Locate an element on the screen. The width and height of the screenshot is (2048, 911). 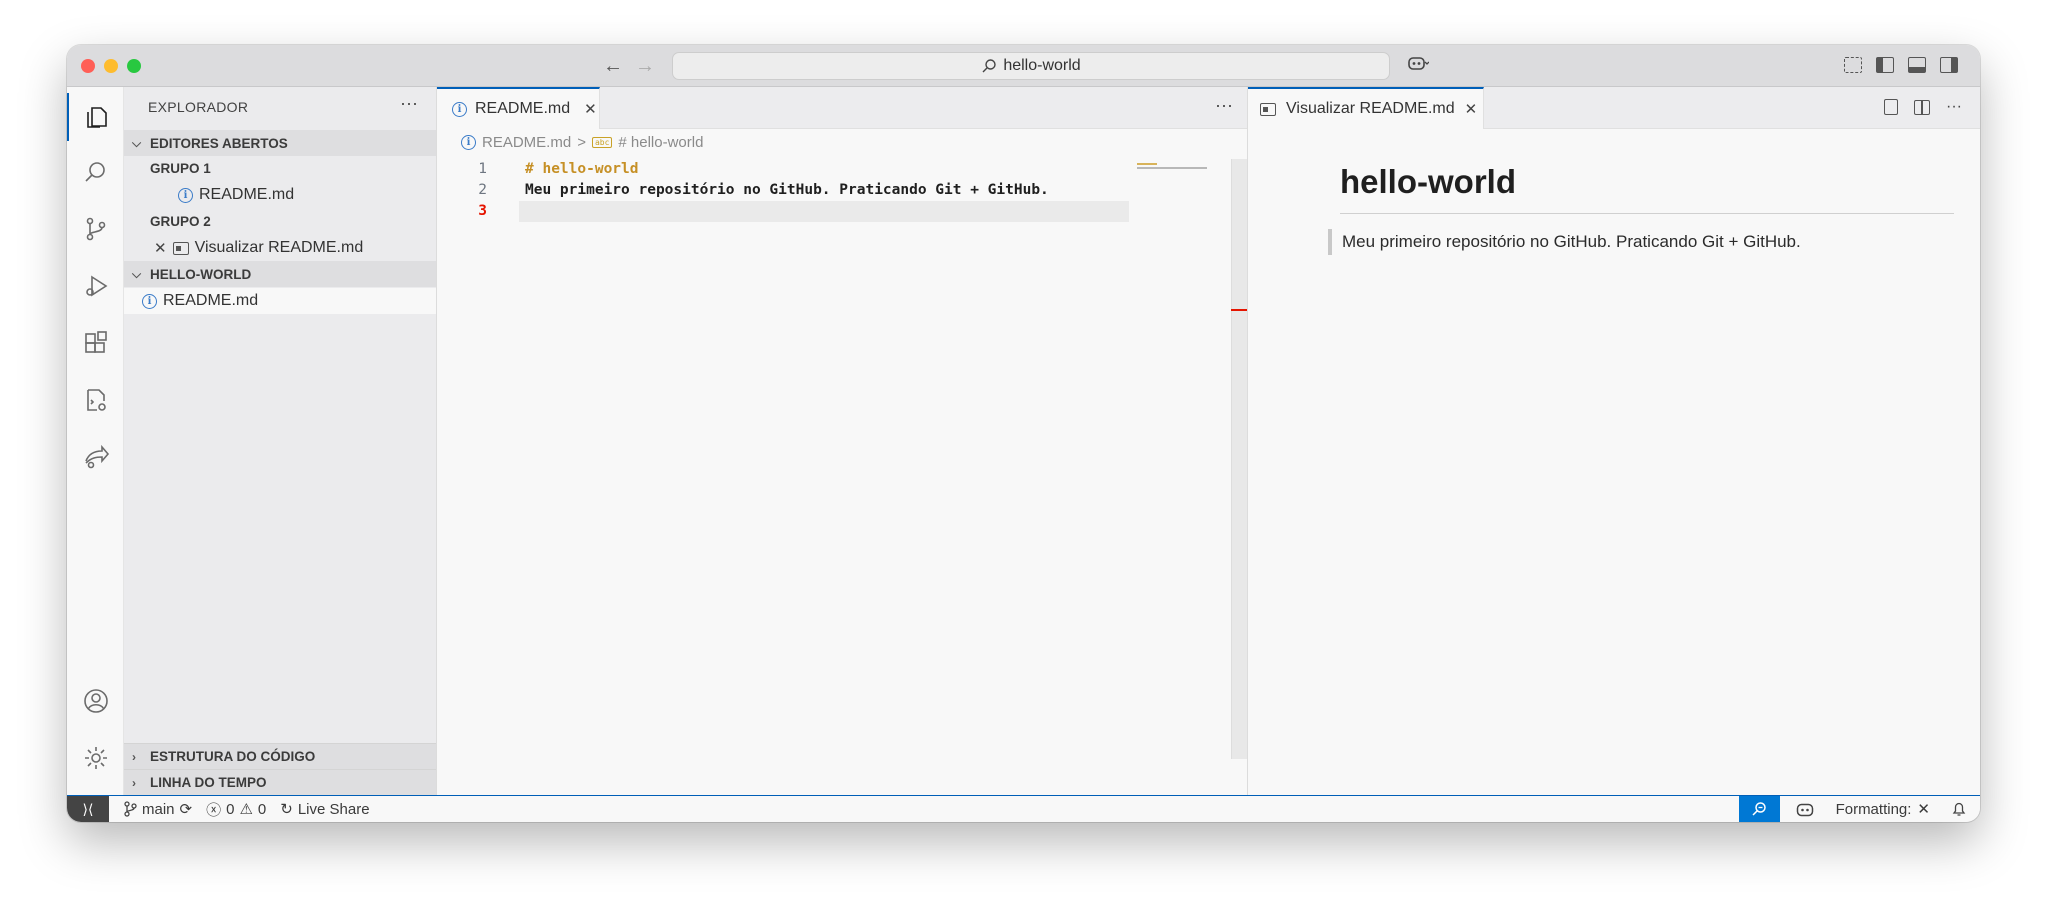
breadcrumb: i README.md > abc # hello-world is located at coordinates (582, 142).